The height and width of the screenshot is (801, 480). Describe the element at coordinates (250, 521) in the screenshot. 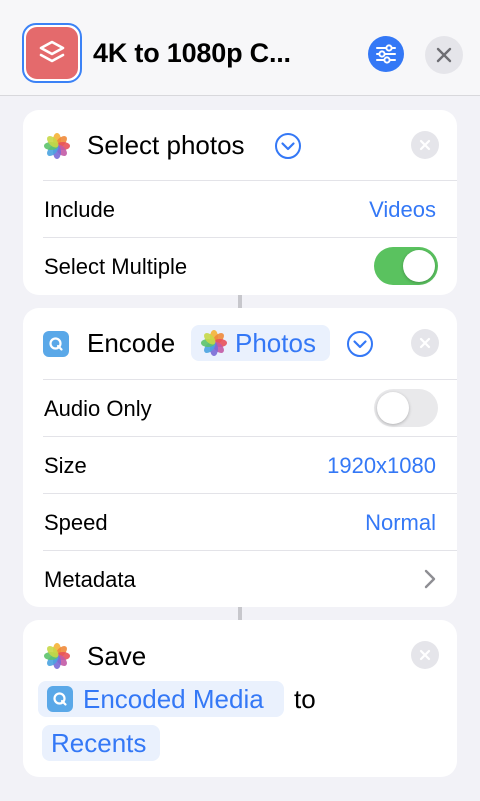

I see `speed-row: Speed Normal` at that location.